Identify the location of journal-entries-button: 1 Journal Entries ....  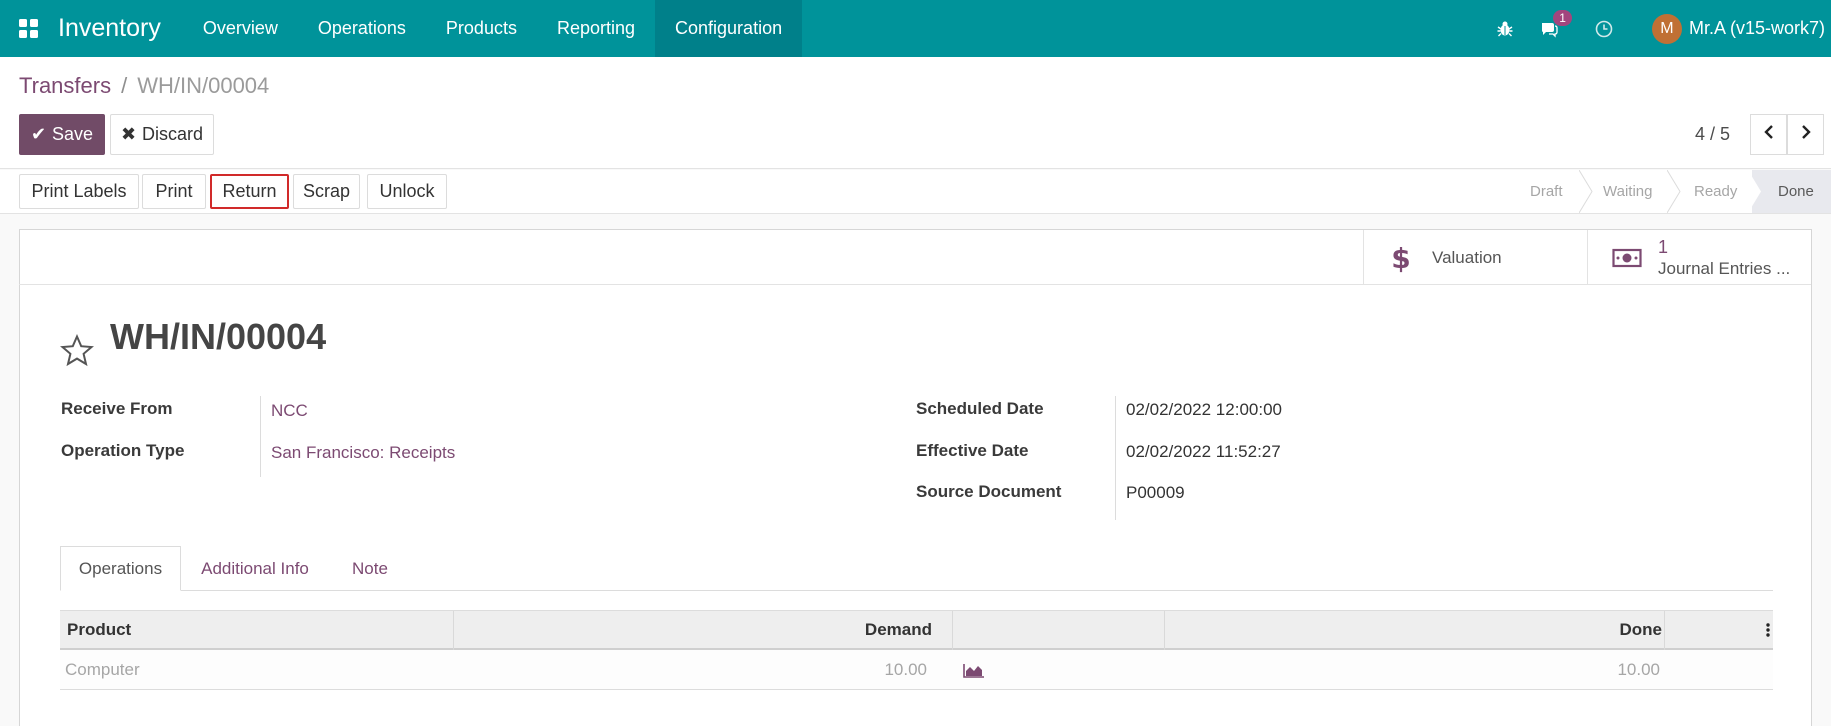
(1699, 257).